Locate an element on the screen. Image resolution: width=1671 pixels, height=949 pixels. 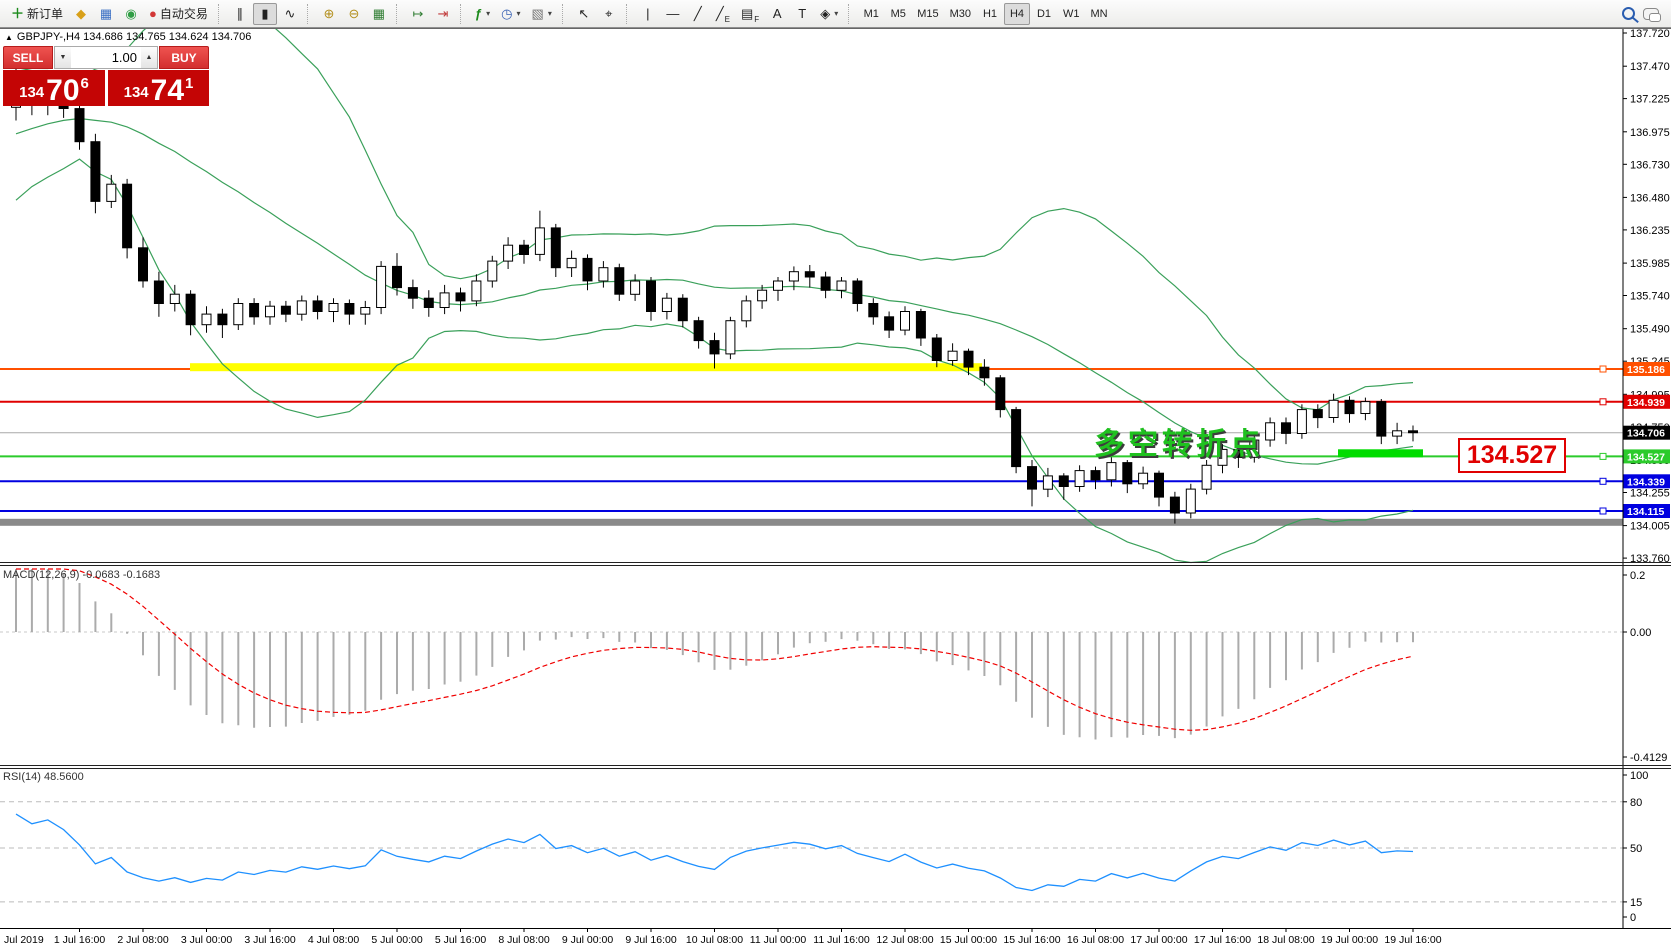
fibonacci-icon: ▤ is located at coordinates (747, 13).